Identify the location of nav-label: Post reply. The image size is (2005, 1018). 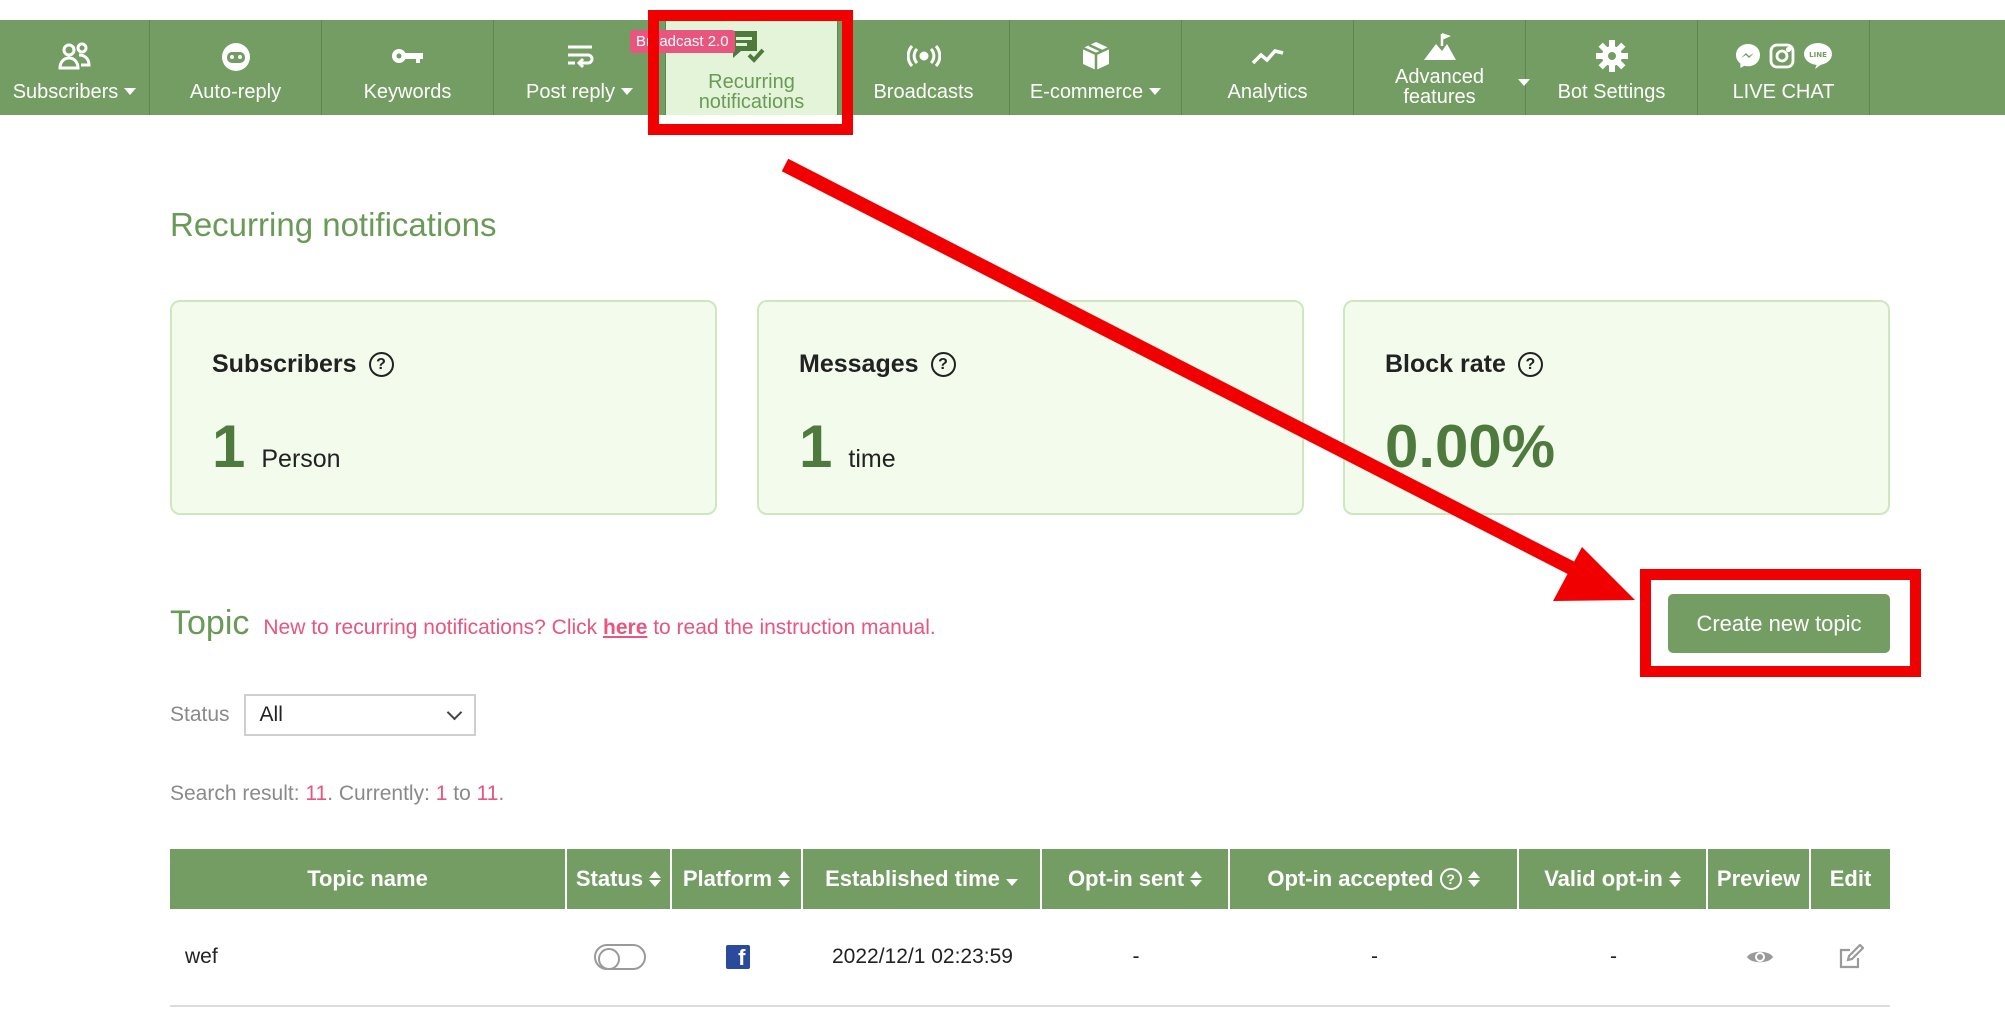
(570, 91).